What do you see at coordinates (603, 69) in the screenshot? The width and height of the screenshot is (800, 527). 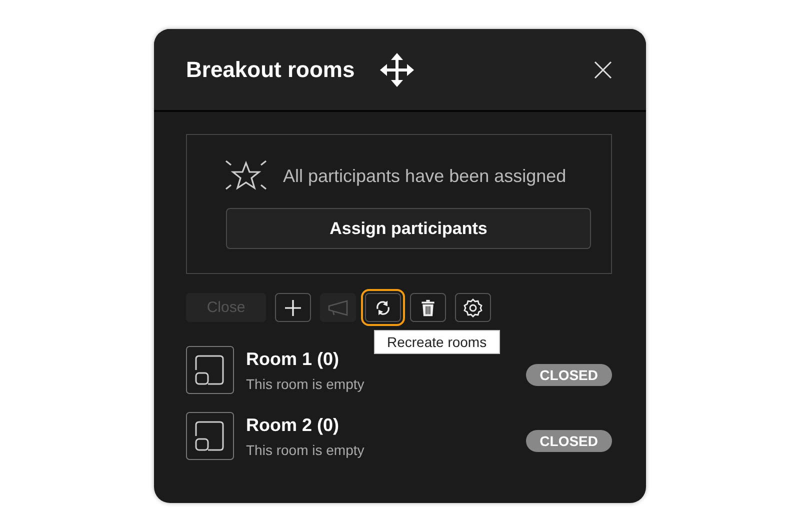 I see `close-icon` at bounding box center [603, 69].